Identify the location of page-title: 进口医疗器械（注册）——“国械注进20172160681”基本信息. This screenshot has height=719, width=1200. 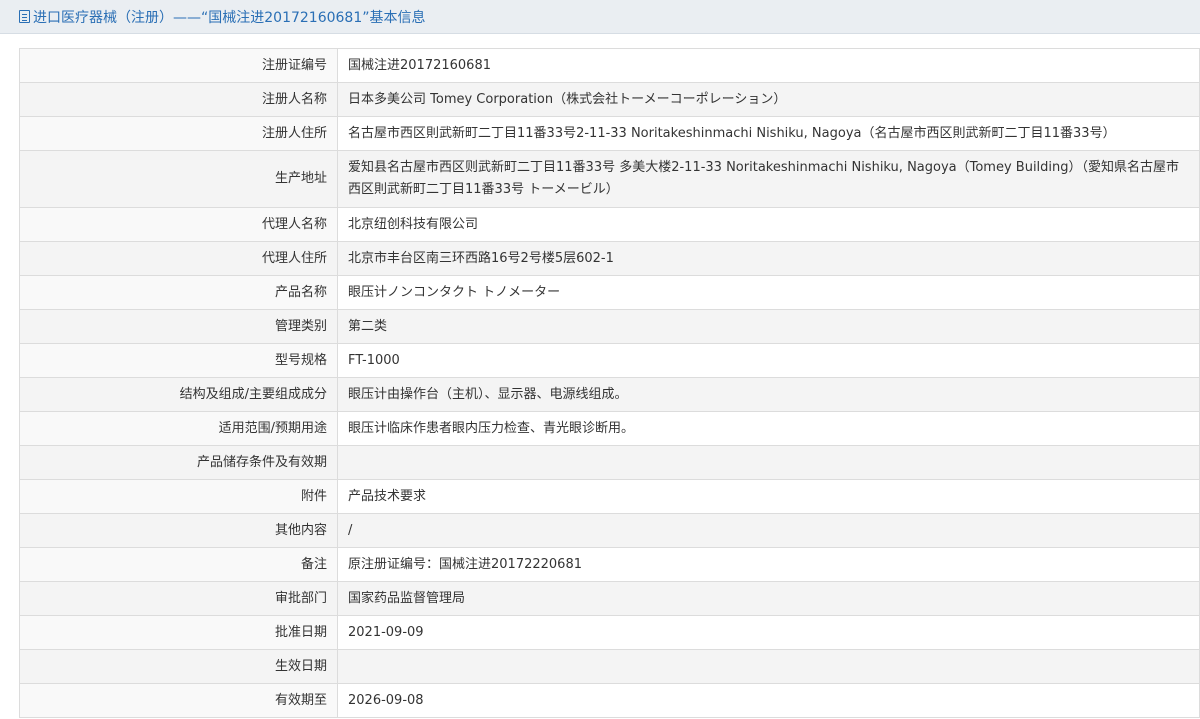
(229, 17).